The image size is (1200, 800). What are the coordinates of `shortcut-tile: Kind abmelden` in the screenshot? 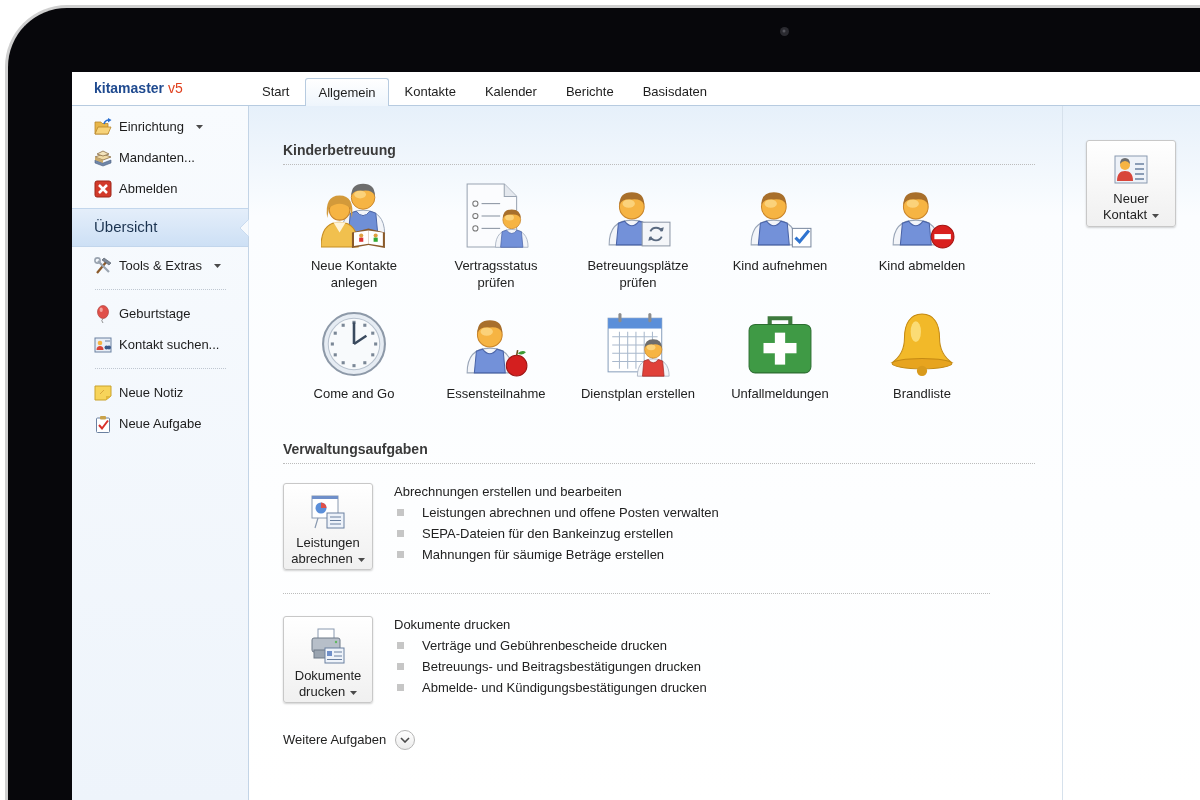 It's located at (922, 228).